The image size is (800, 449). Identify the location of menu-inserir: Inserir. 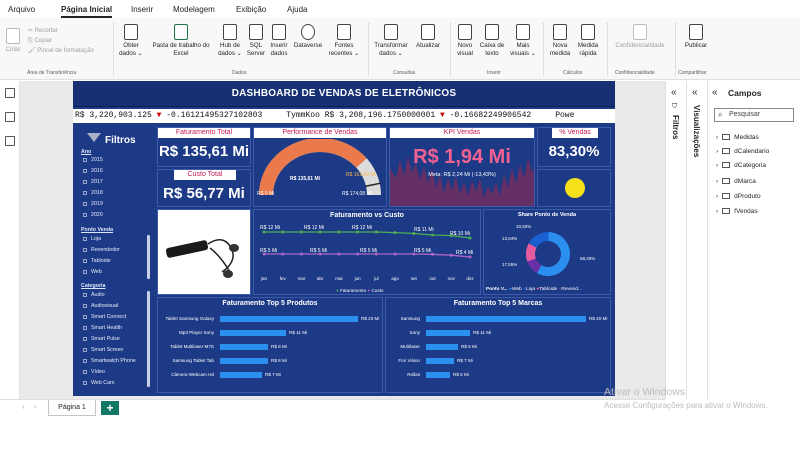
(142, 9).